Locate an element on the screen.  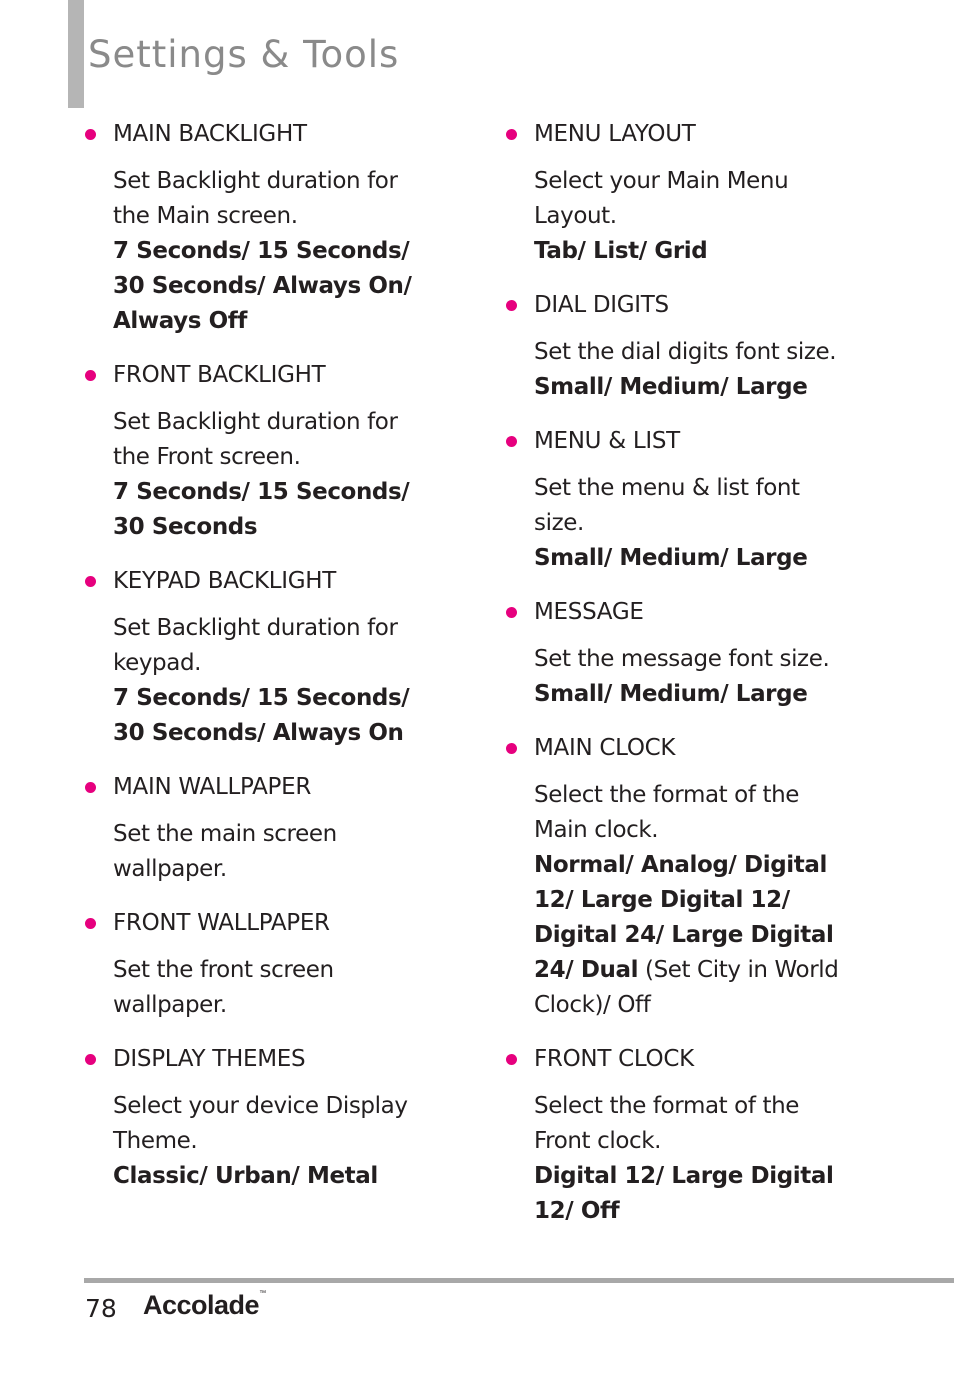
section-heading: MESSAGE is located at coordinates (589, 612).